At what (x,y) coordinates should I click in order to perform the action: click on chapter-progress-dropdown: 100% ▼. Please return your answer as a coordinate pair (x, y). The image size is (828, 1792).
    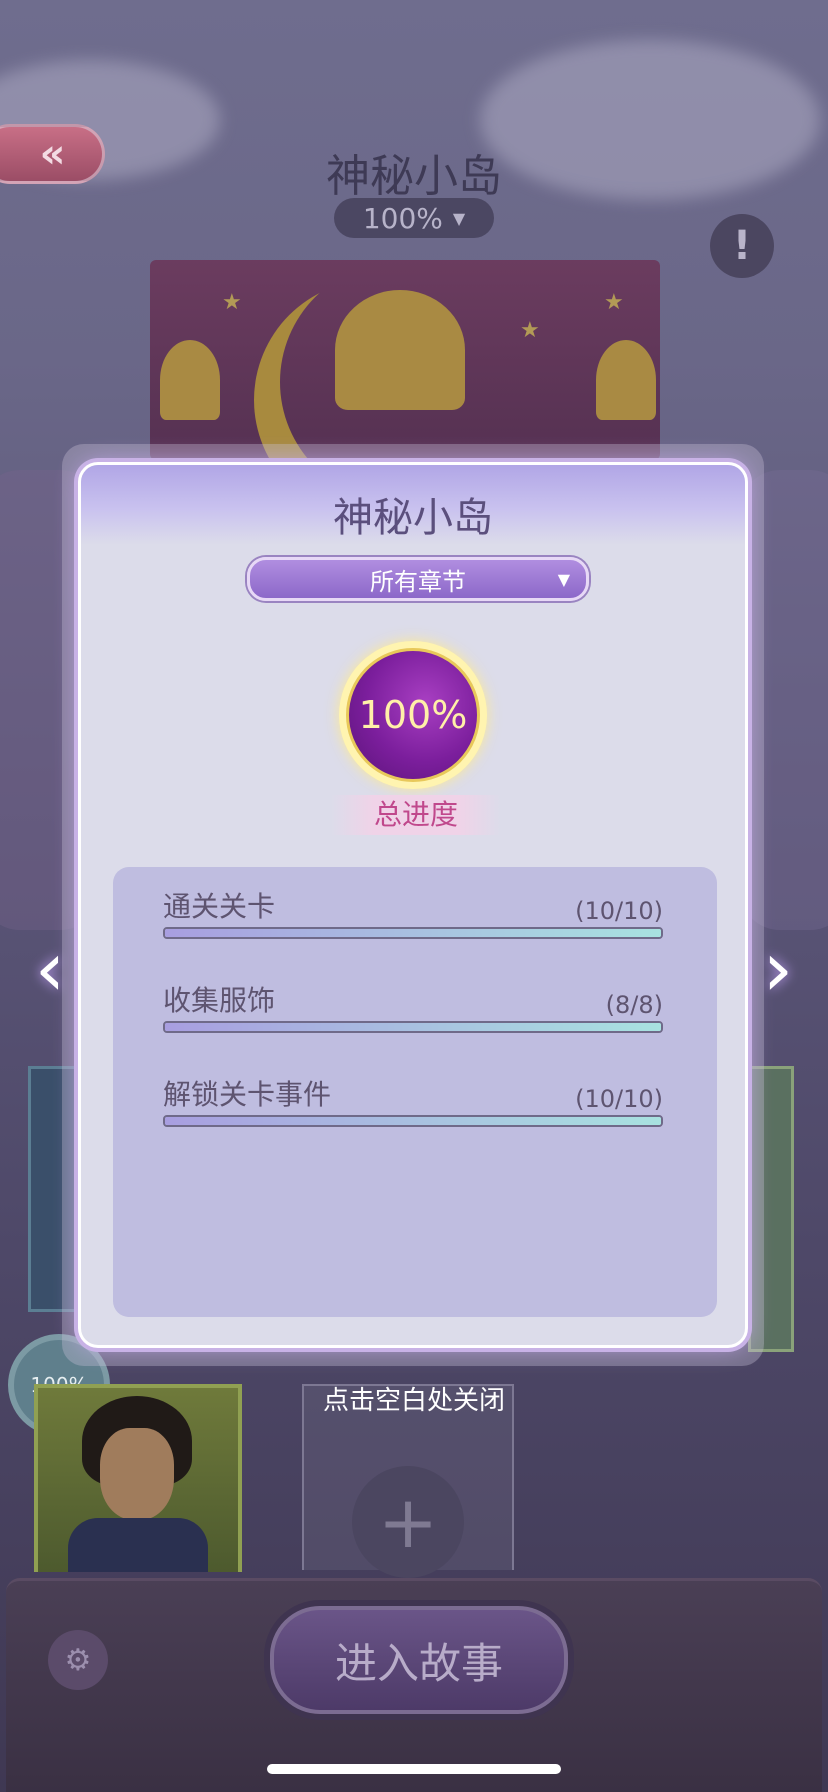
    Looking at the image, I should click on (414, 218).